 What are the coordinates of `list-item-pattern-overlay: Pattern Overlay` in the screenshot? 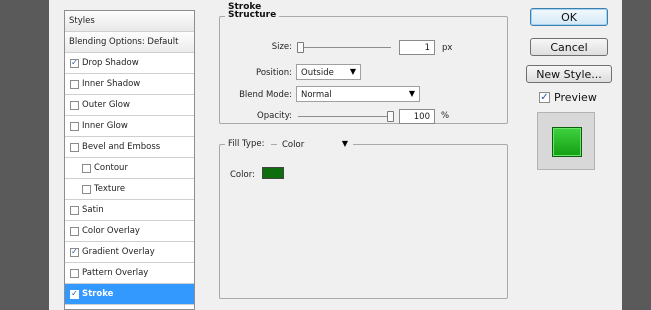 It's located at (129, 273).